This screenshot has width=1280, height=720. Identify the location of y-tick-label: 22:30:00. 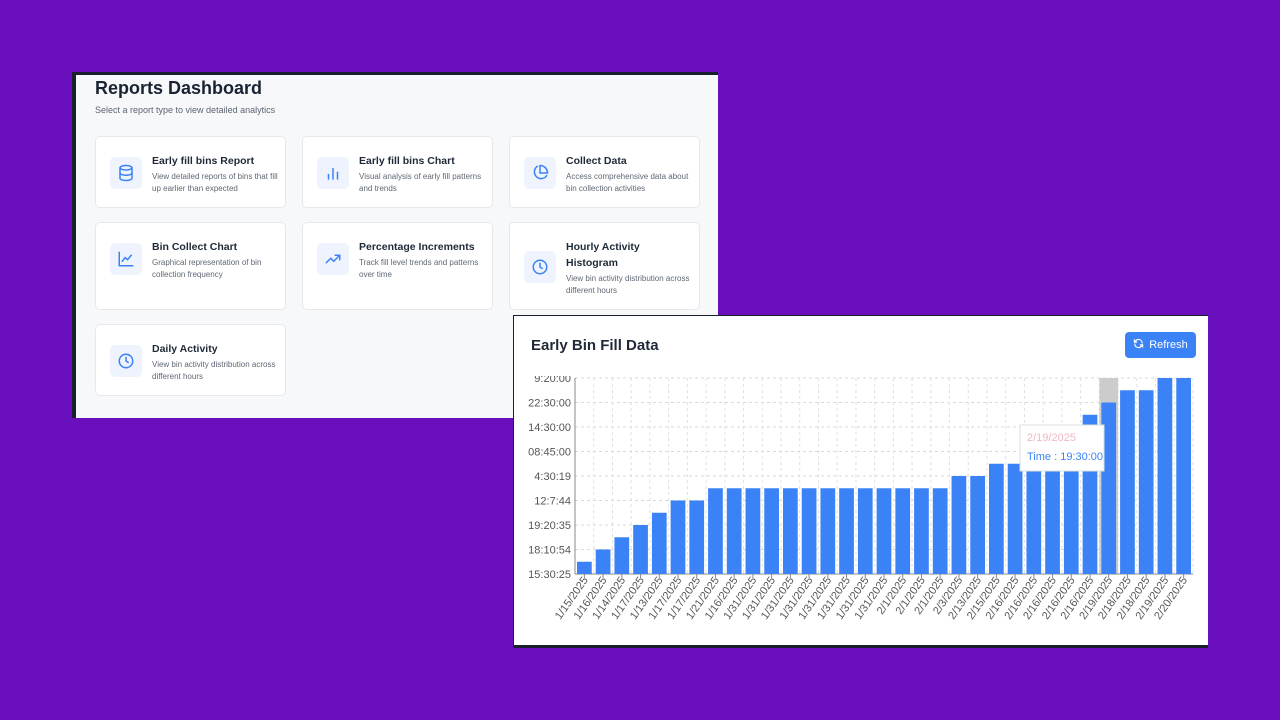
(549, 404).